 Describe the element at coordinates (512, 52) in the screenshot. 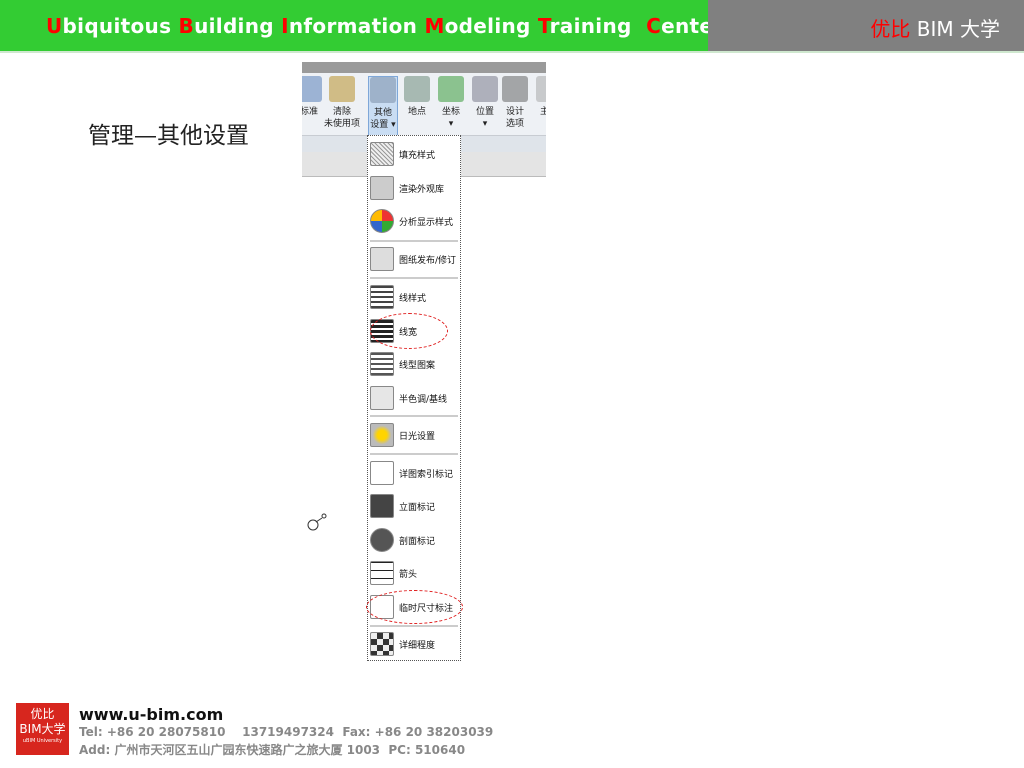

I see `header-divider` at that location.